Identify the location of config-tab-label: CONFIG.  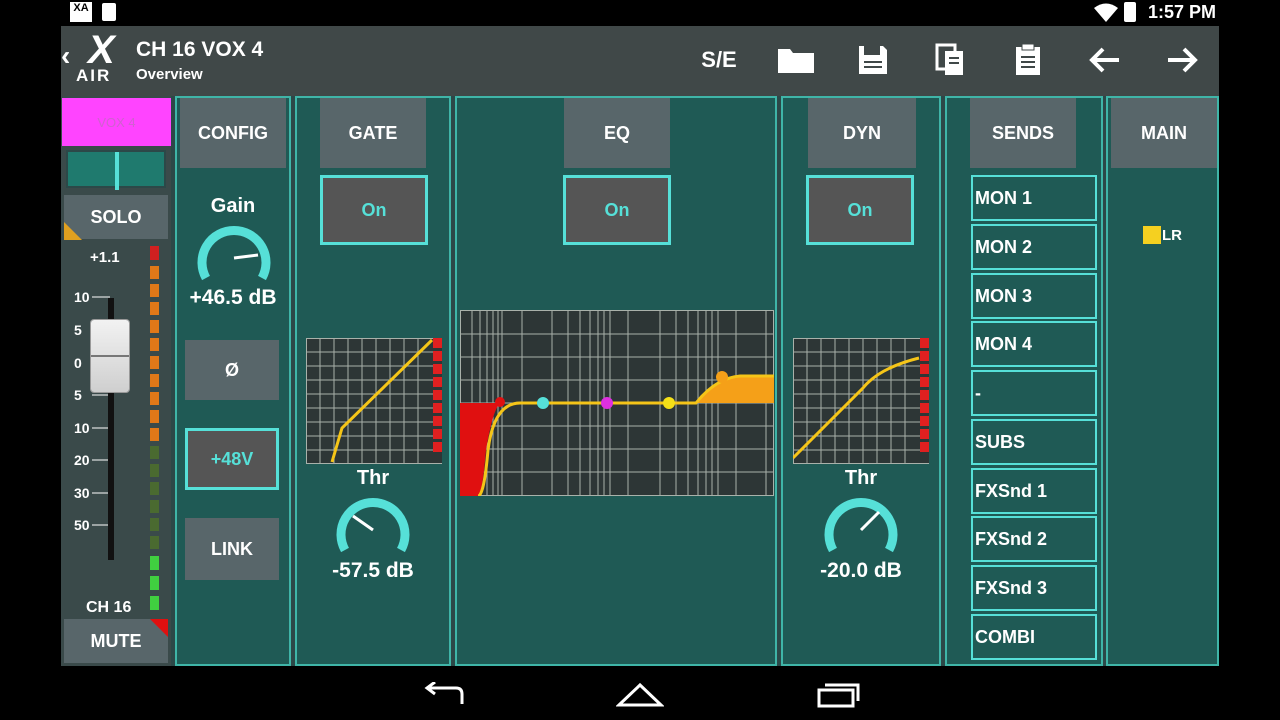
(233, 132).